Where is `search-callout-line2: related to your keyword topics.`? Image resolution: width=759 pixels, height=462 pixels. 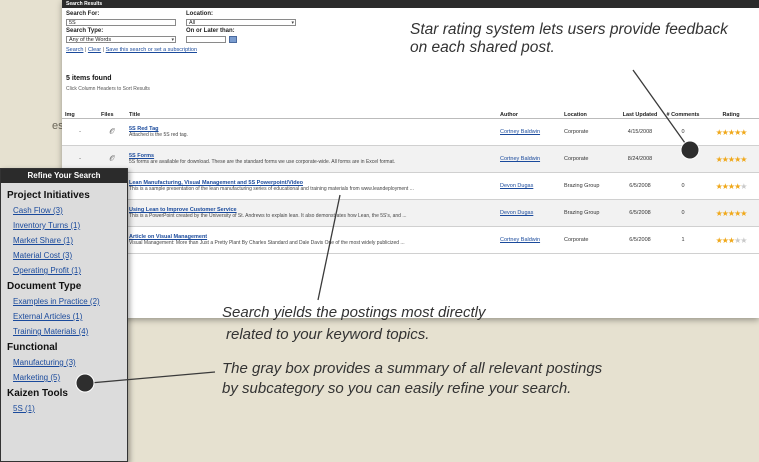
search-callout-line2: related to your keyword topics. is located at coordinates (328, 334).